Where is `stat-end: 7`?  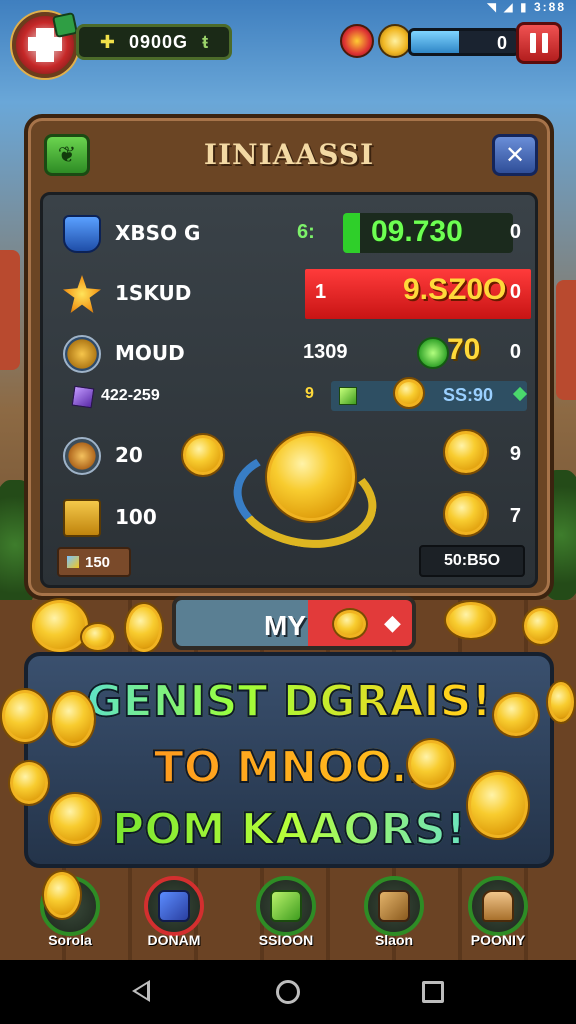 stat-end: 7 is located at coordinates (515, 516).